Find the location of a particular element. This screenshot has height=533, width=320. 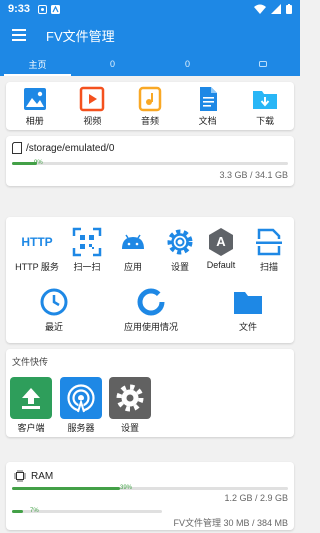

app-ram-percent: 7% is located at coordinates (34, 511).